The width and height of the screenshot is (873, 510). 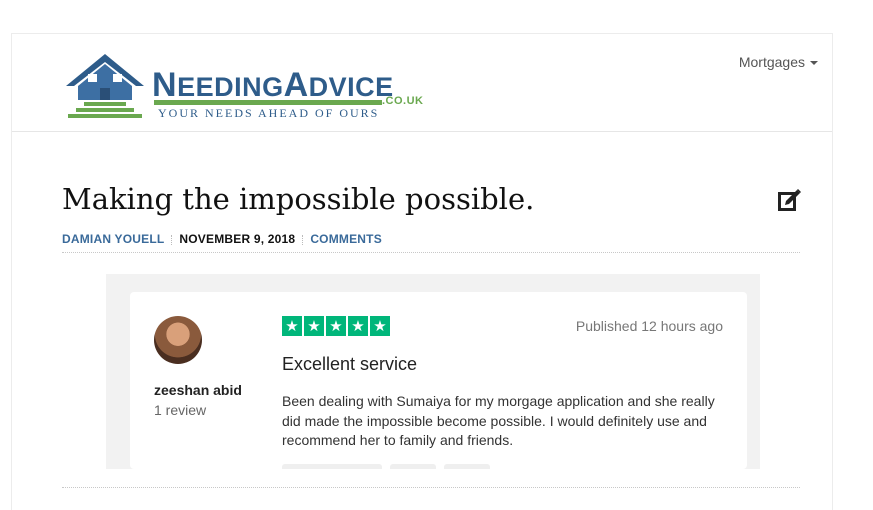 What do you see at coordinates (332, 466) in the screenshot?
I see `share-button-stub` at bounding box center [332, 466].